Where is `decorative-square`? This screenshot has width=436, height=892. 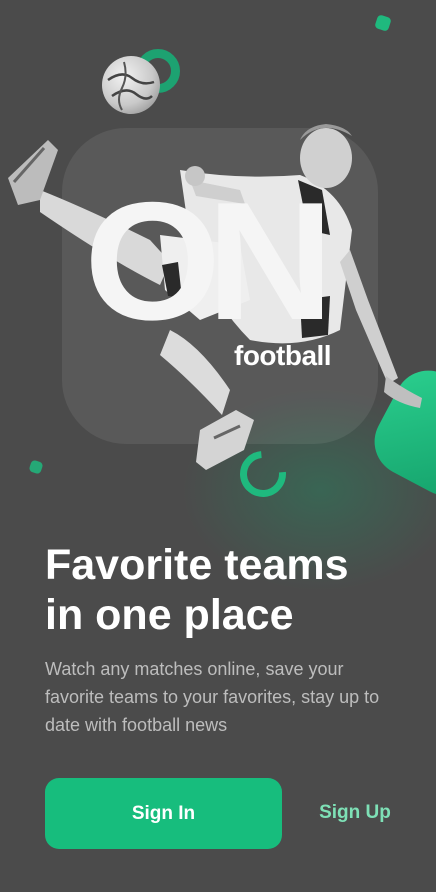
decorative-square is located at coordinates (383, 23).